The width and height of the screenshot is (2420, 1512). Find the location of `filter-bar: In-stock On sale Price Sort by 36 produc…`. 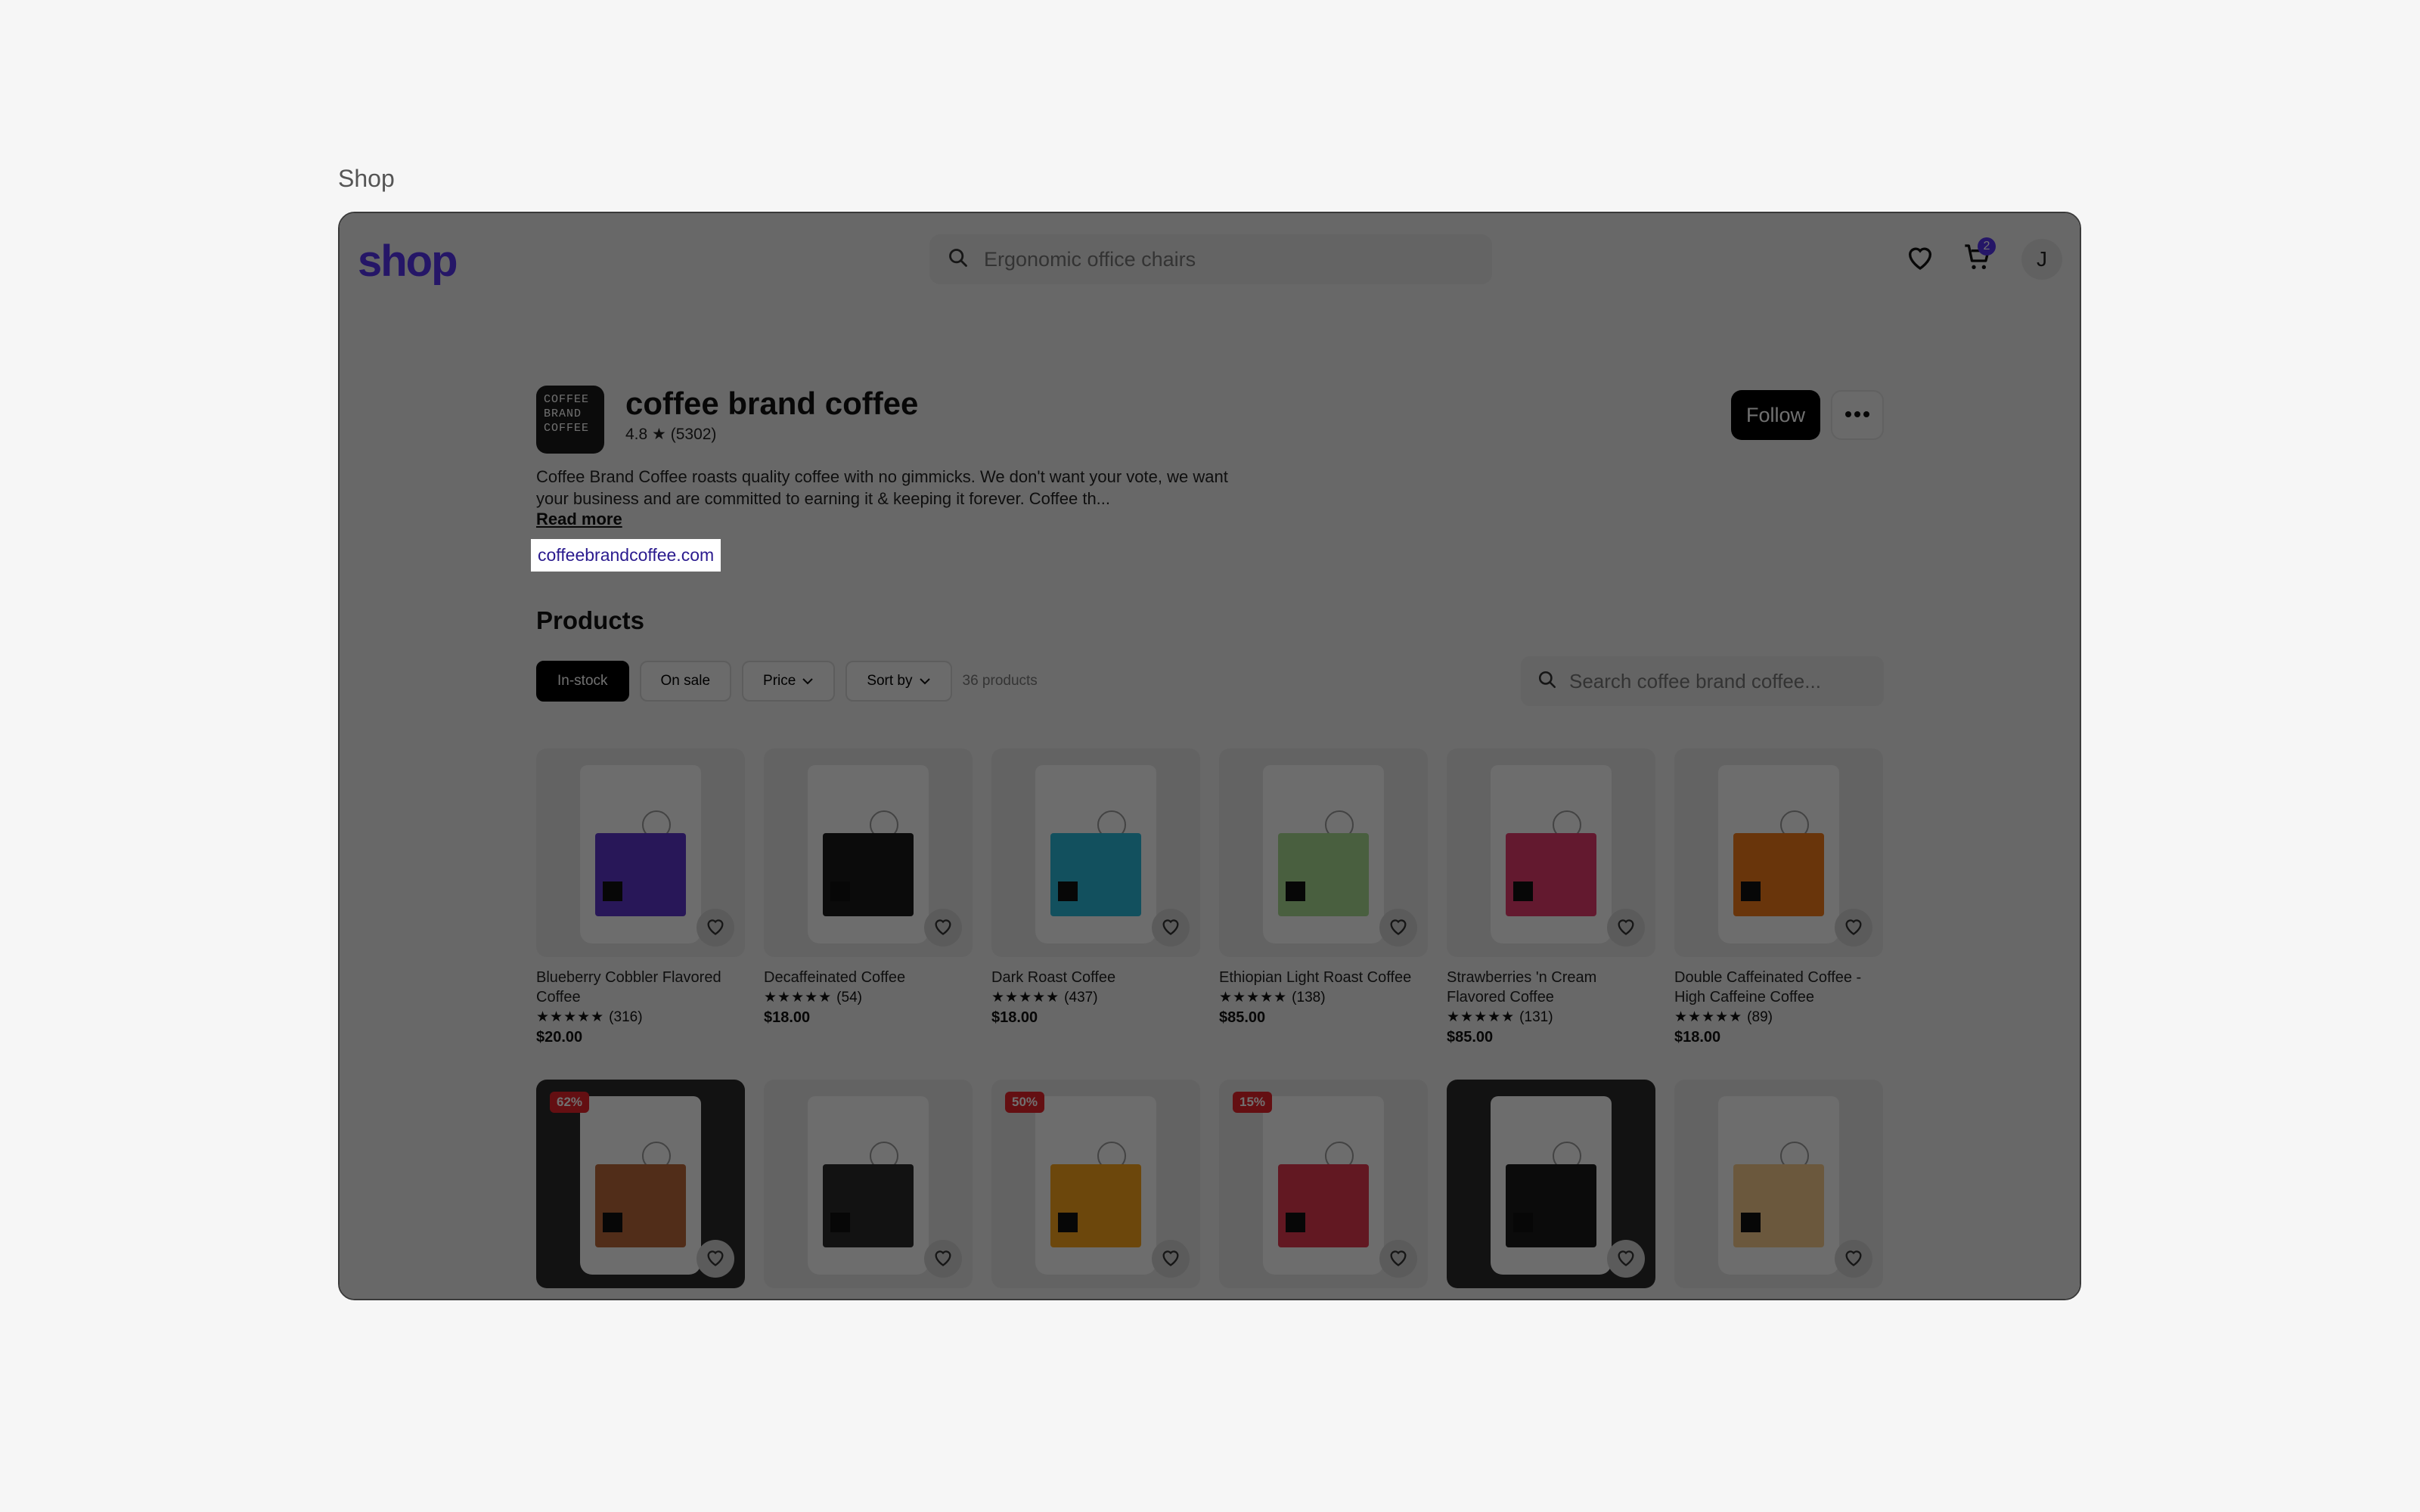

filter-bar: In-stock On sale Price Sort by 36 produc… is located at coordinates (787, 681).